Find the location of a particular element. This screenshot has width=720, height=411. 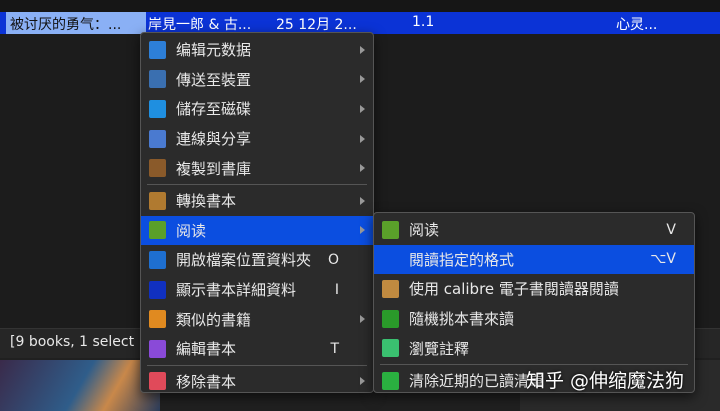

menu-item: 隨機挑本書來讀 is located at coordinates (534, 319).